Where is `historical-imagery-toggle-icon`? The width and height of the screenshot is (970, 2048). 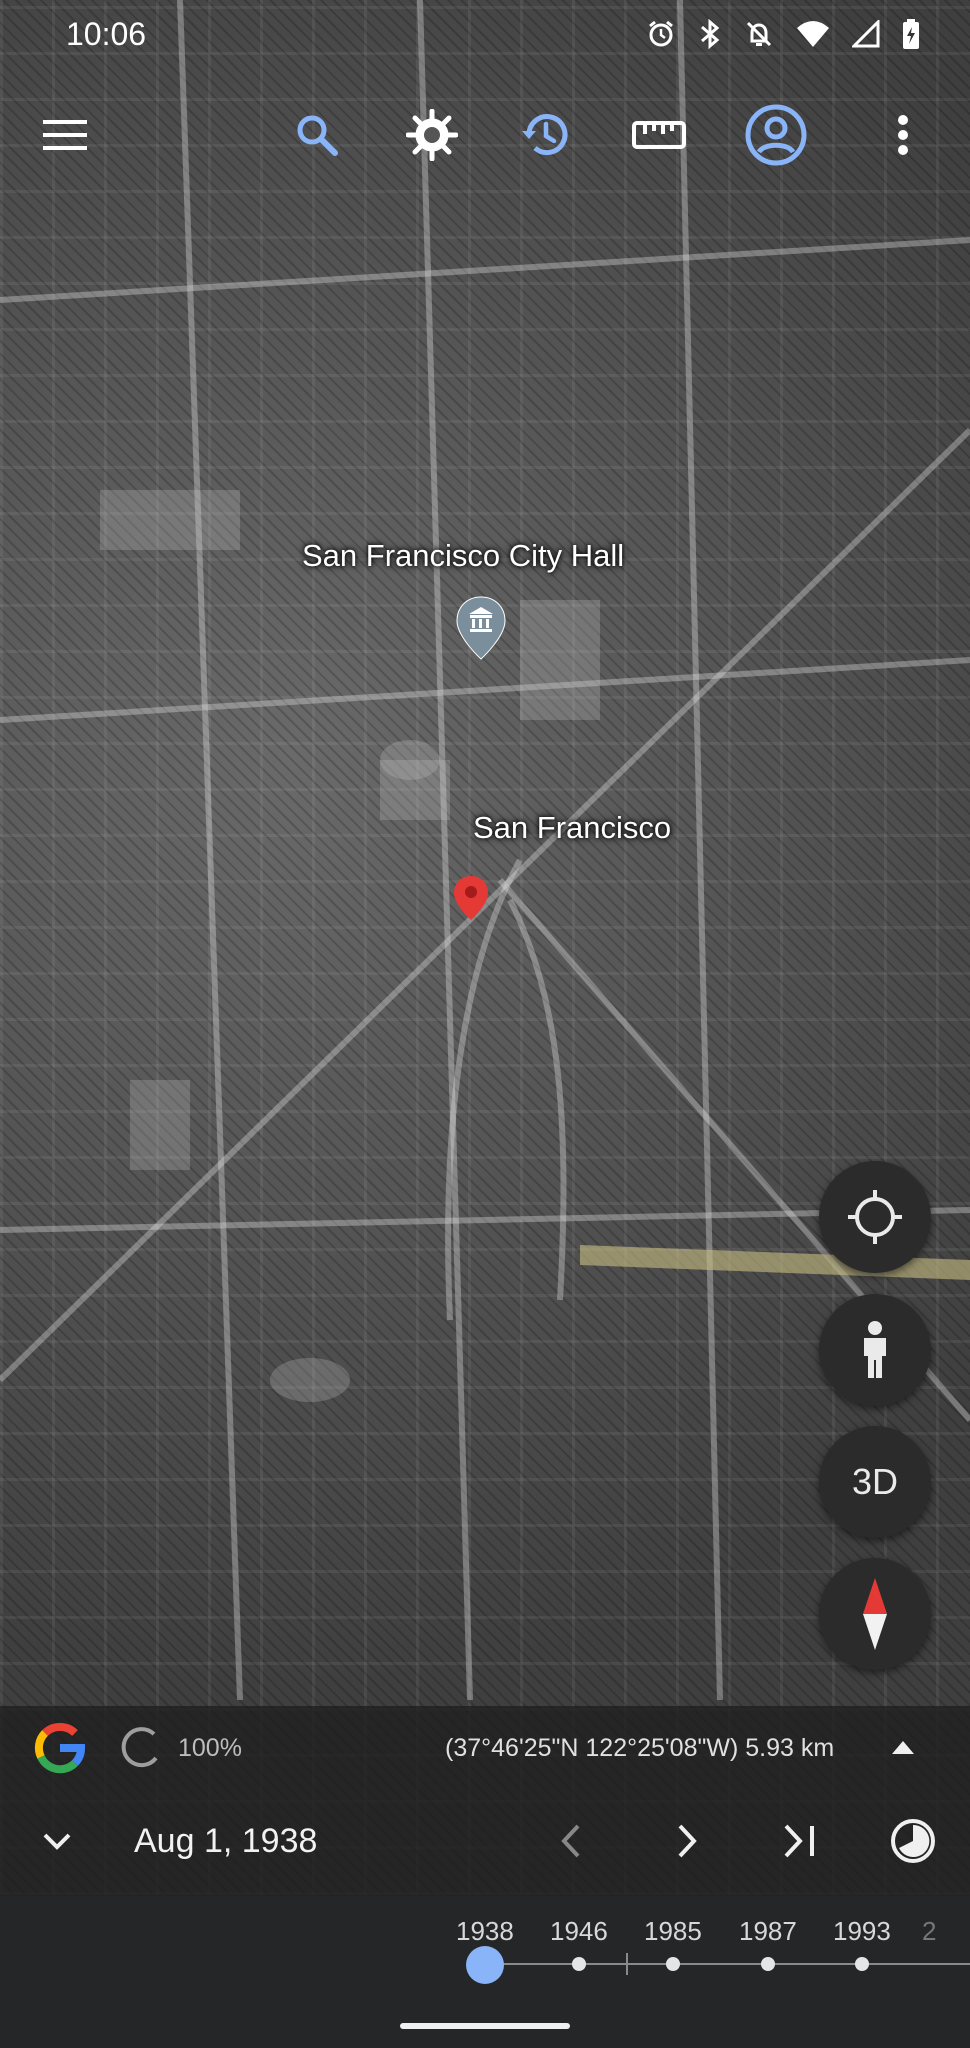
historical-imagery-toggle-icon is located at coordinates (913, 1841).